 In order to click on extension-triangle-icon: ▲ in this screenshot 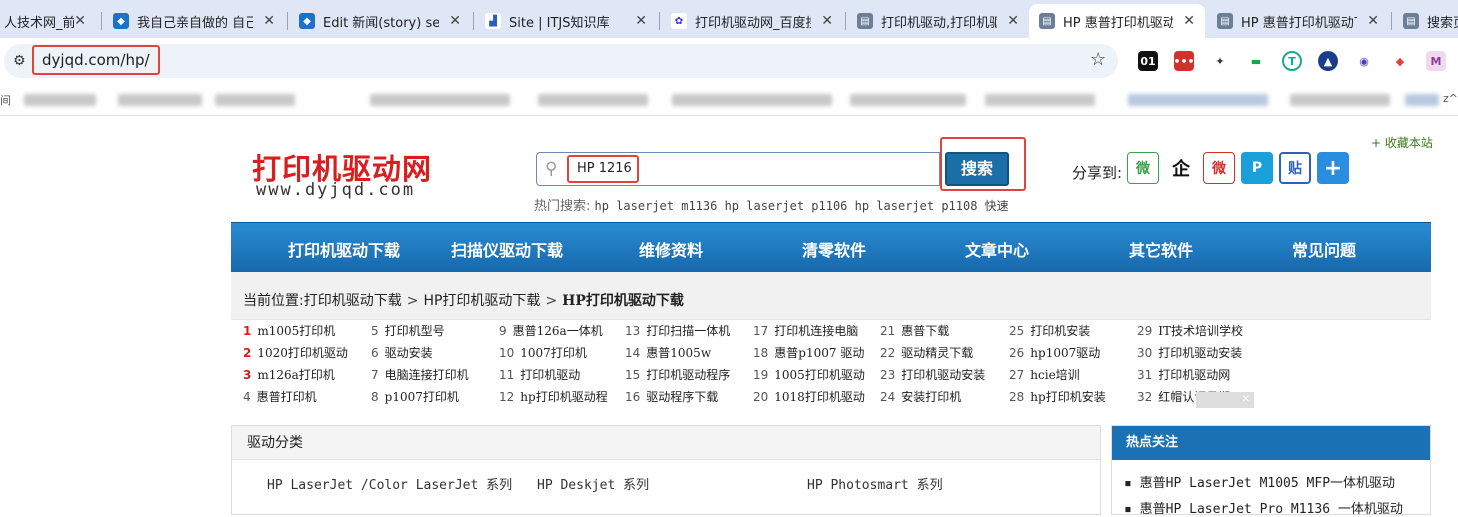, I will do `click(1328, 61)`.